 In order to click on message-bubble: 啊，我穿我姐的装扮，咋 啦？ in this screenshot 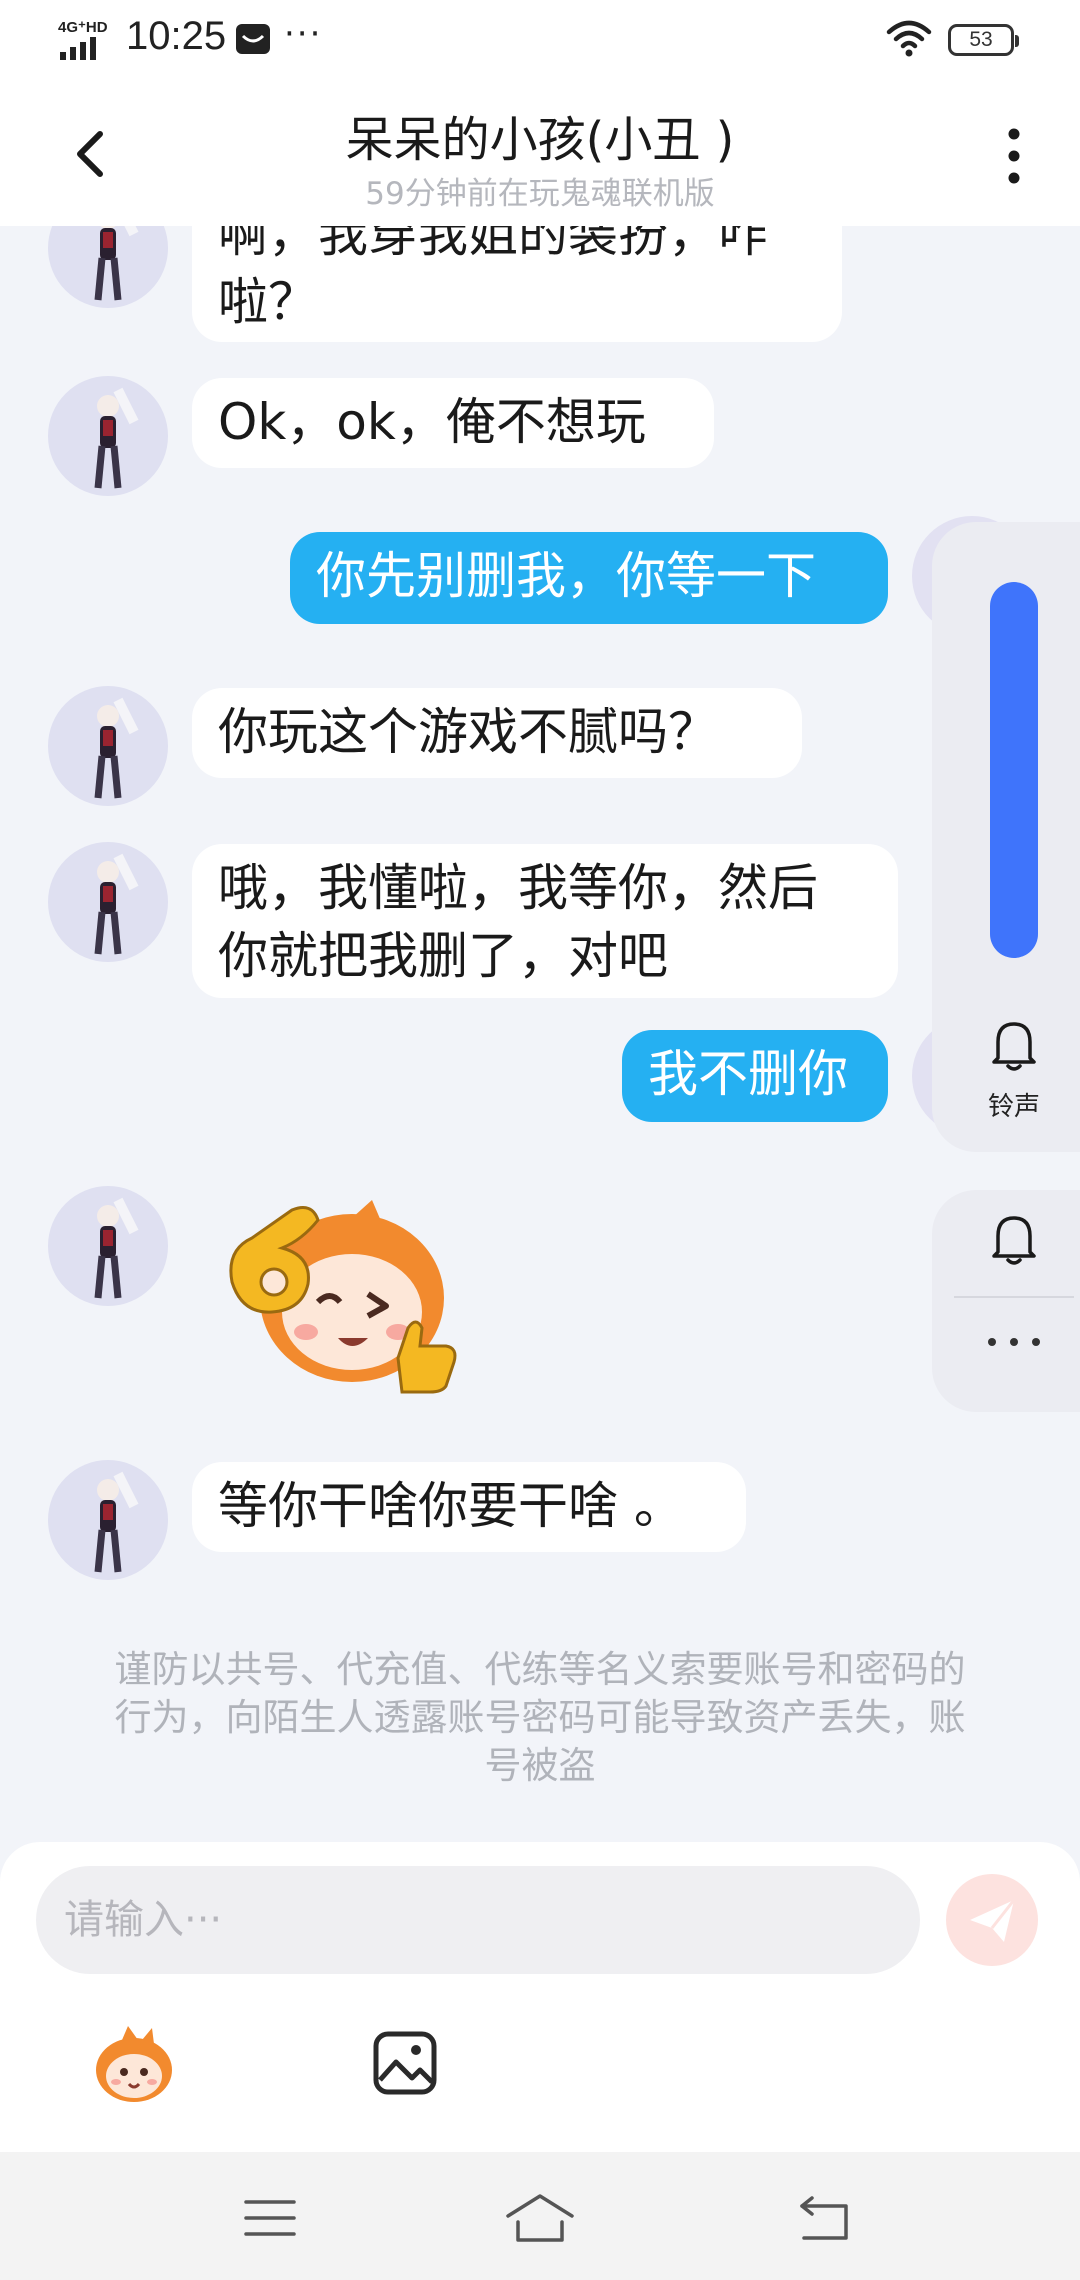, I will do `click(517, 284)`.